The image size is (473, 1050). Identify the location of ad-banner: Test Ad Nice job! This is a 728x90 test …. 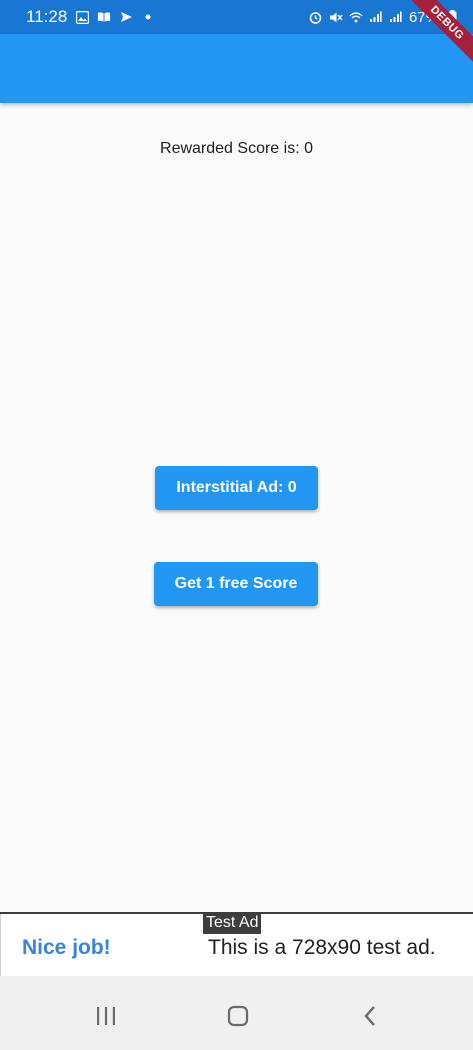
(236, 944).